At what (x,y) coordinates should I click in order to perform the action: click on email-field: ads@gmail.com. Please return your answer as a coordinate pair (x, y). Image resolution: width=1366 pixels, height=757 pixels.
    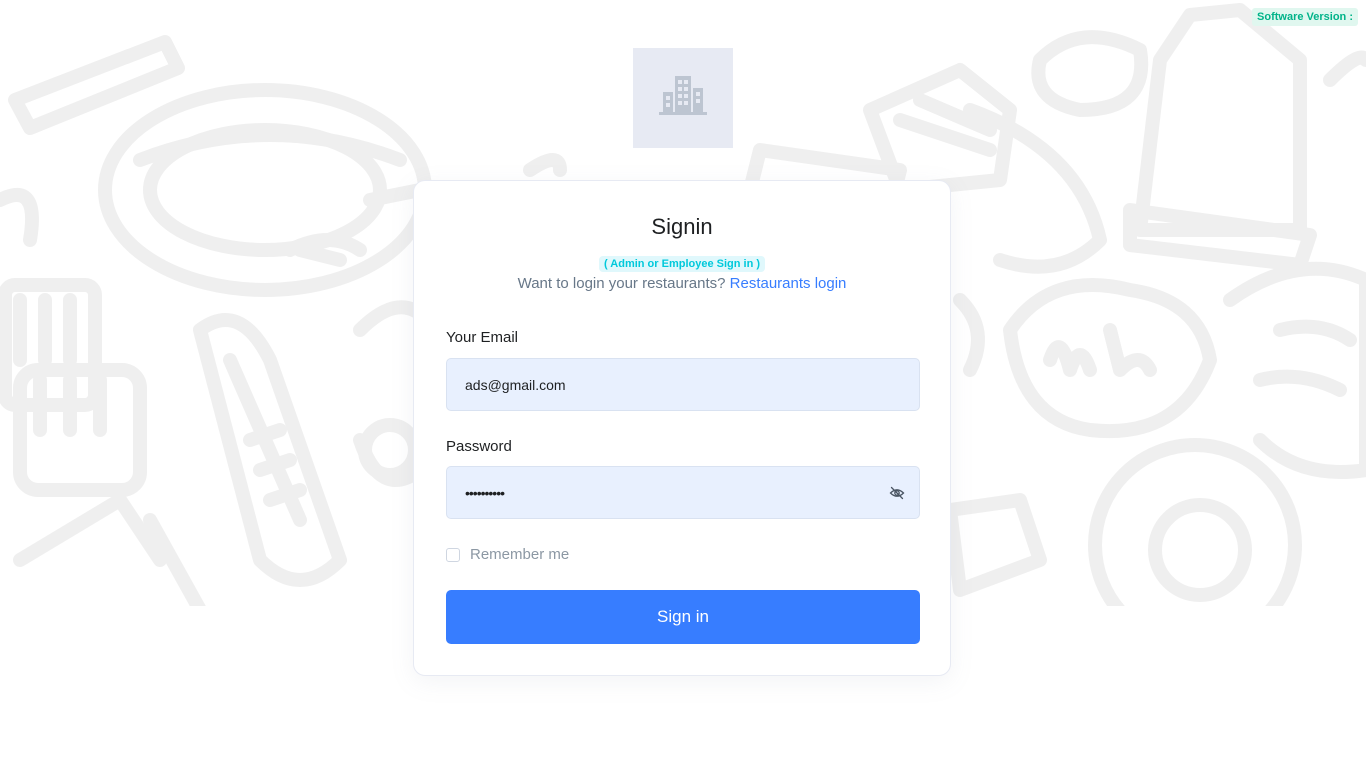
    Looking at the image, I should click on (683, 384).